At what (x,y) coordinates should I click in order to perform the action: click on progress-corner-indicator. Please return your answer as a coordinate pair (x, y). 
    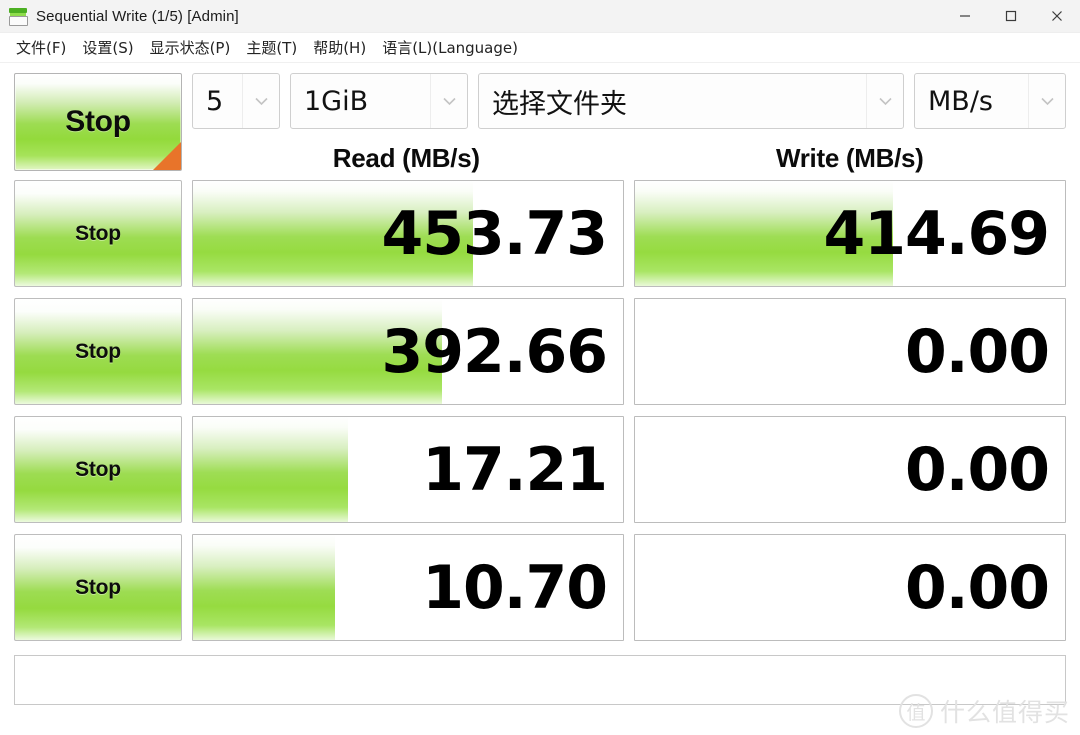
    Looking at the image, I should click on (167, 156).